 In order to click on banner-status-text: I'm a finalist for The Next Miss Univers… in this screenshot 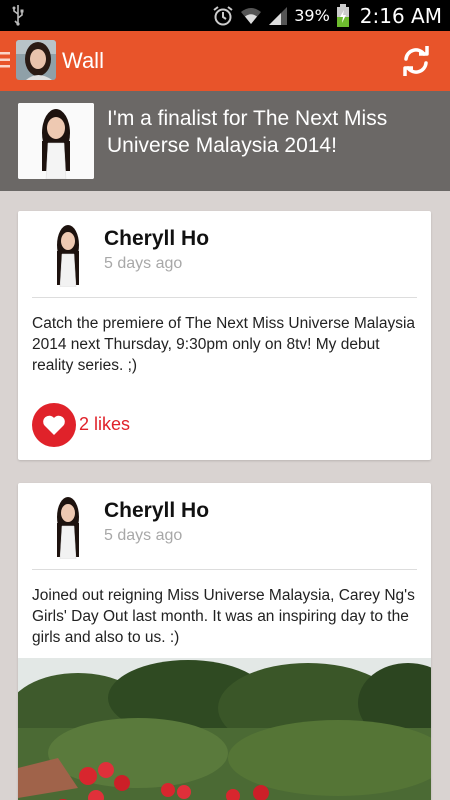, I will do `click(247, 132)`.